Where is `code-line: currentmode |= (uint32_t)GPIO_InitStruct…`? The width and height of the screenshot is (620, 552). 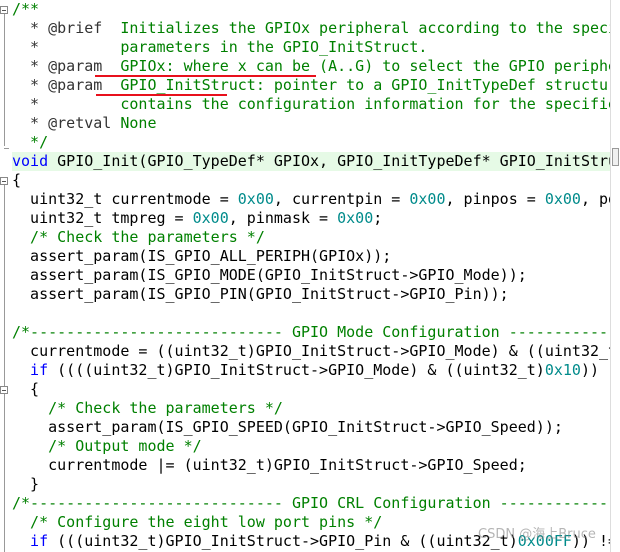
code-line: currentmode |= (uint32_t)GPIO_InitStruct… is located at coordinates (311, 465).